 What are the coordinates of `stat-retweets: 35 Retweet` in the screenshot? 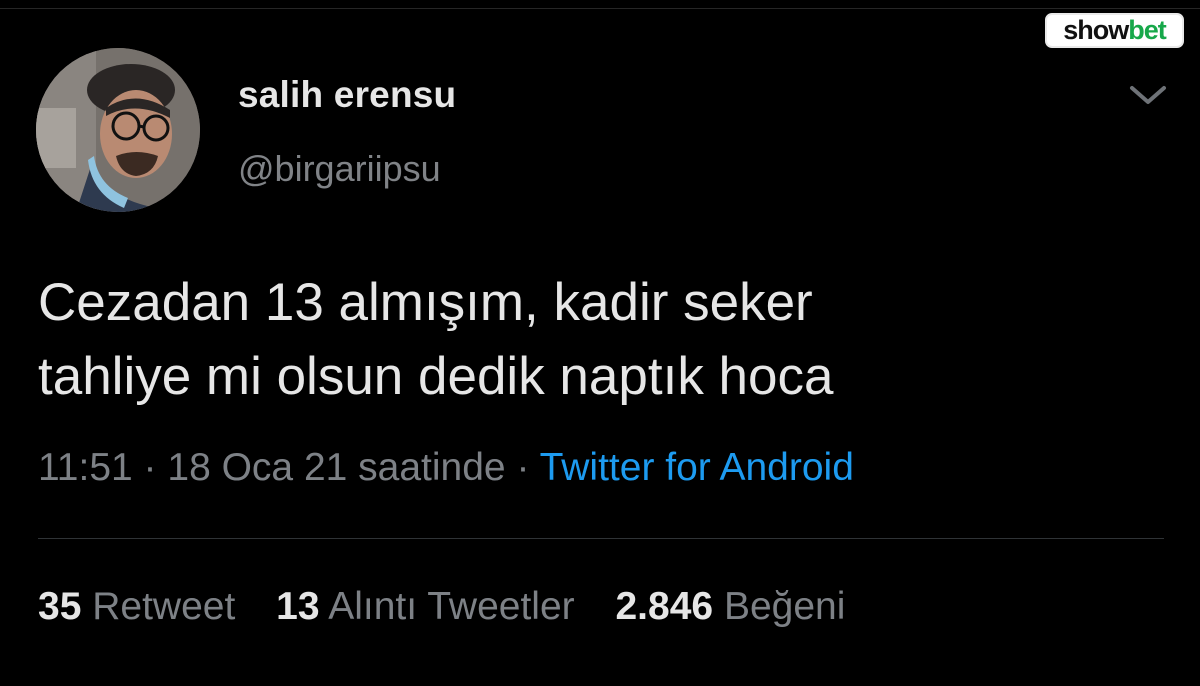 It's located at (136, 607).